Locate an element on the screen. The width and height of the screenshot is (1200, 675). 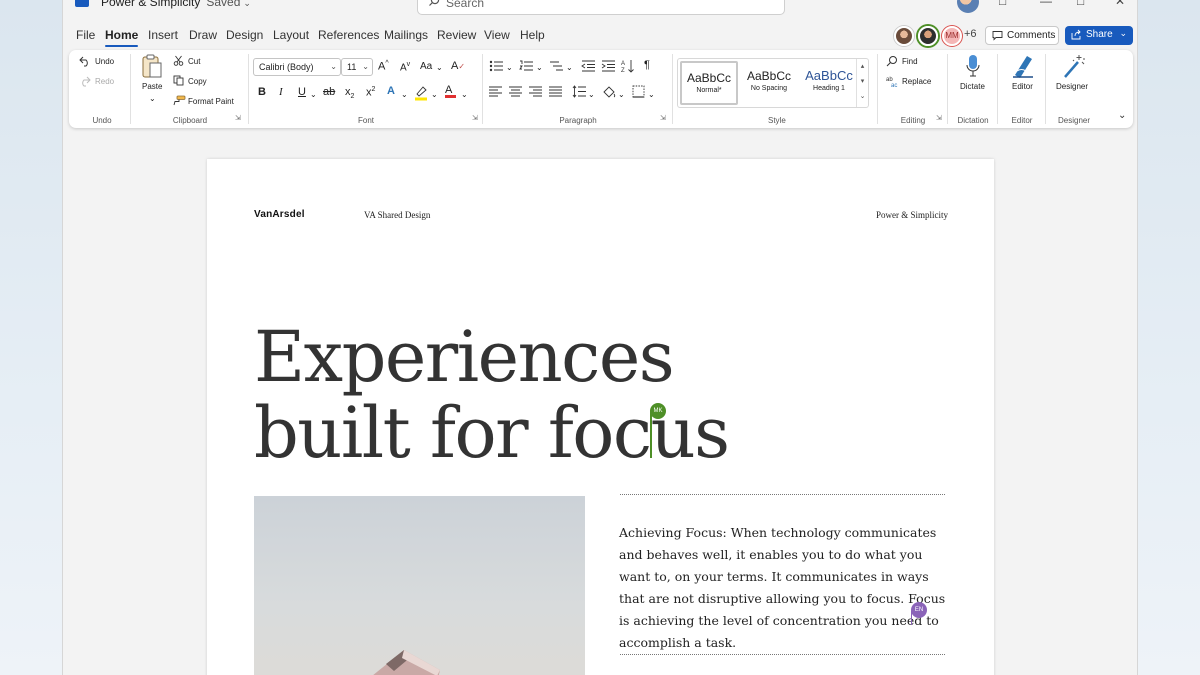
tab-design: Design is located at coordinates (244, 35).